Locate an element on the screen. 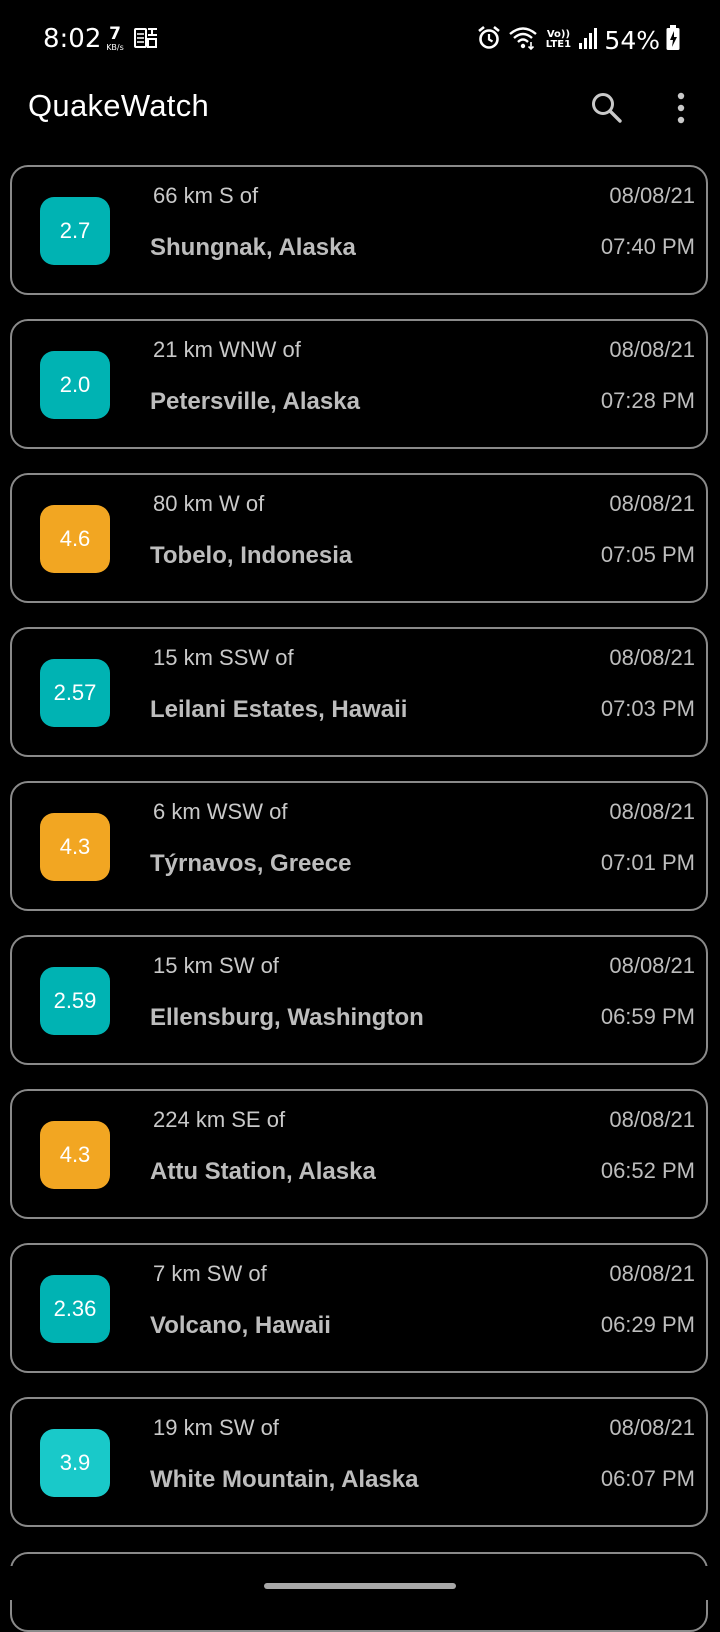  magnitude-badge: 3.9 is located at coordinates (75, 1463).